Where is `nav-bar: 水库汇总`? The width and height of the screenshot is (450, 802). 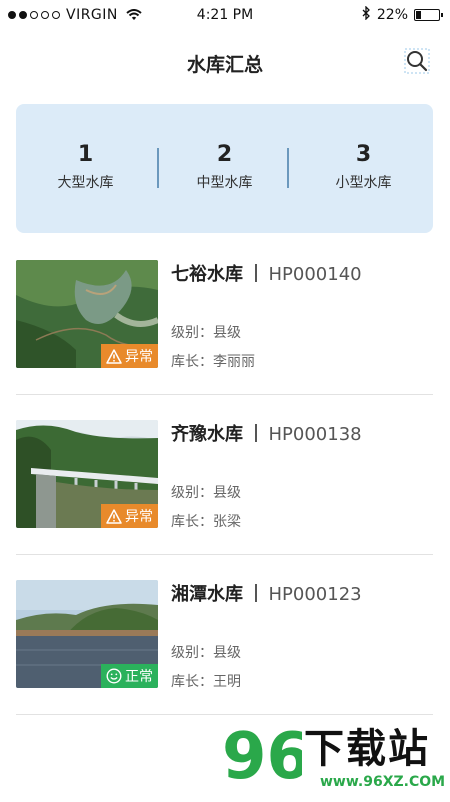 nav-bar: 水库汇总 is located at coordinates (225, 62).